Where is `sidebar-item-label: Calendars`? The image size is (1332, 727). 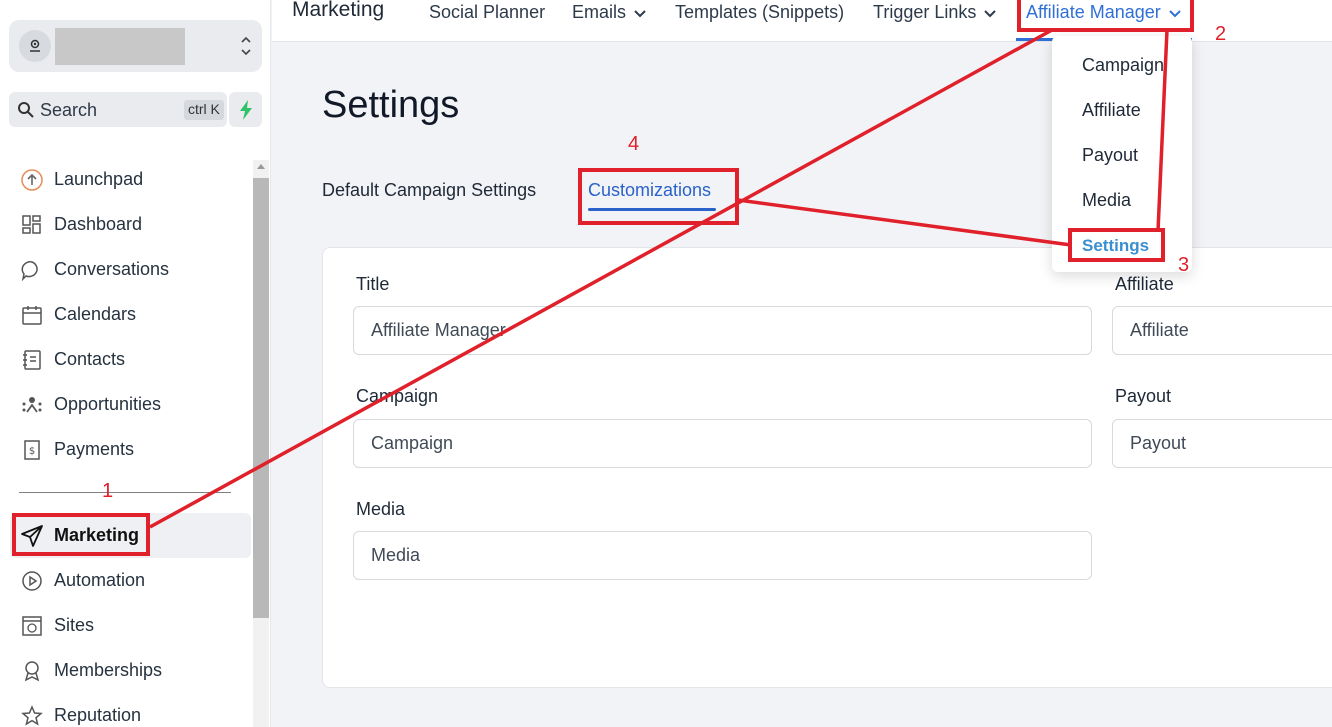
sidebar-item-label: Calendars is located at coordinates (95, 314).